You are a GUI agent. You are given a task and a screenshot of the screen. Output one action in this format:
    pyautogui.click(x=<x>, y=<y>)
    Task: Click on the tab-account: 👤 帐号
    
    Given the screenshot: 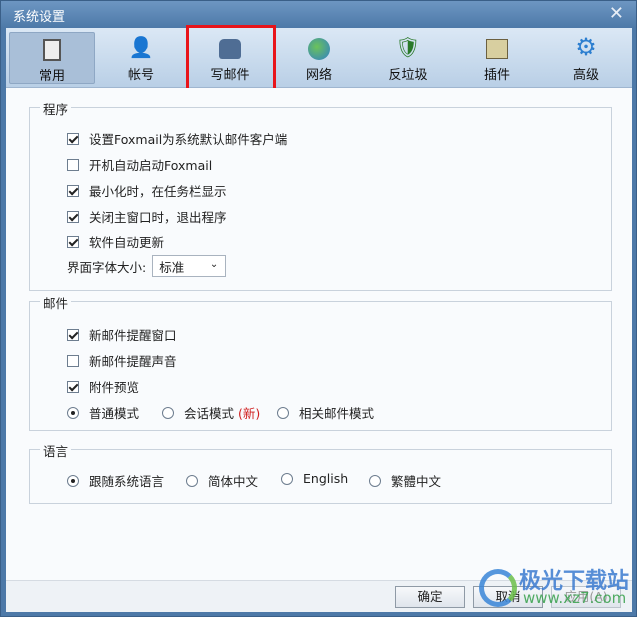 What is the action you would take?
    pyautogui.click(x=141, y=58)
    